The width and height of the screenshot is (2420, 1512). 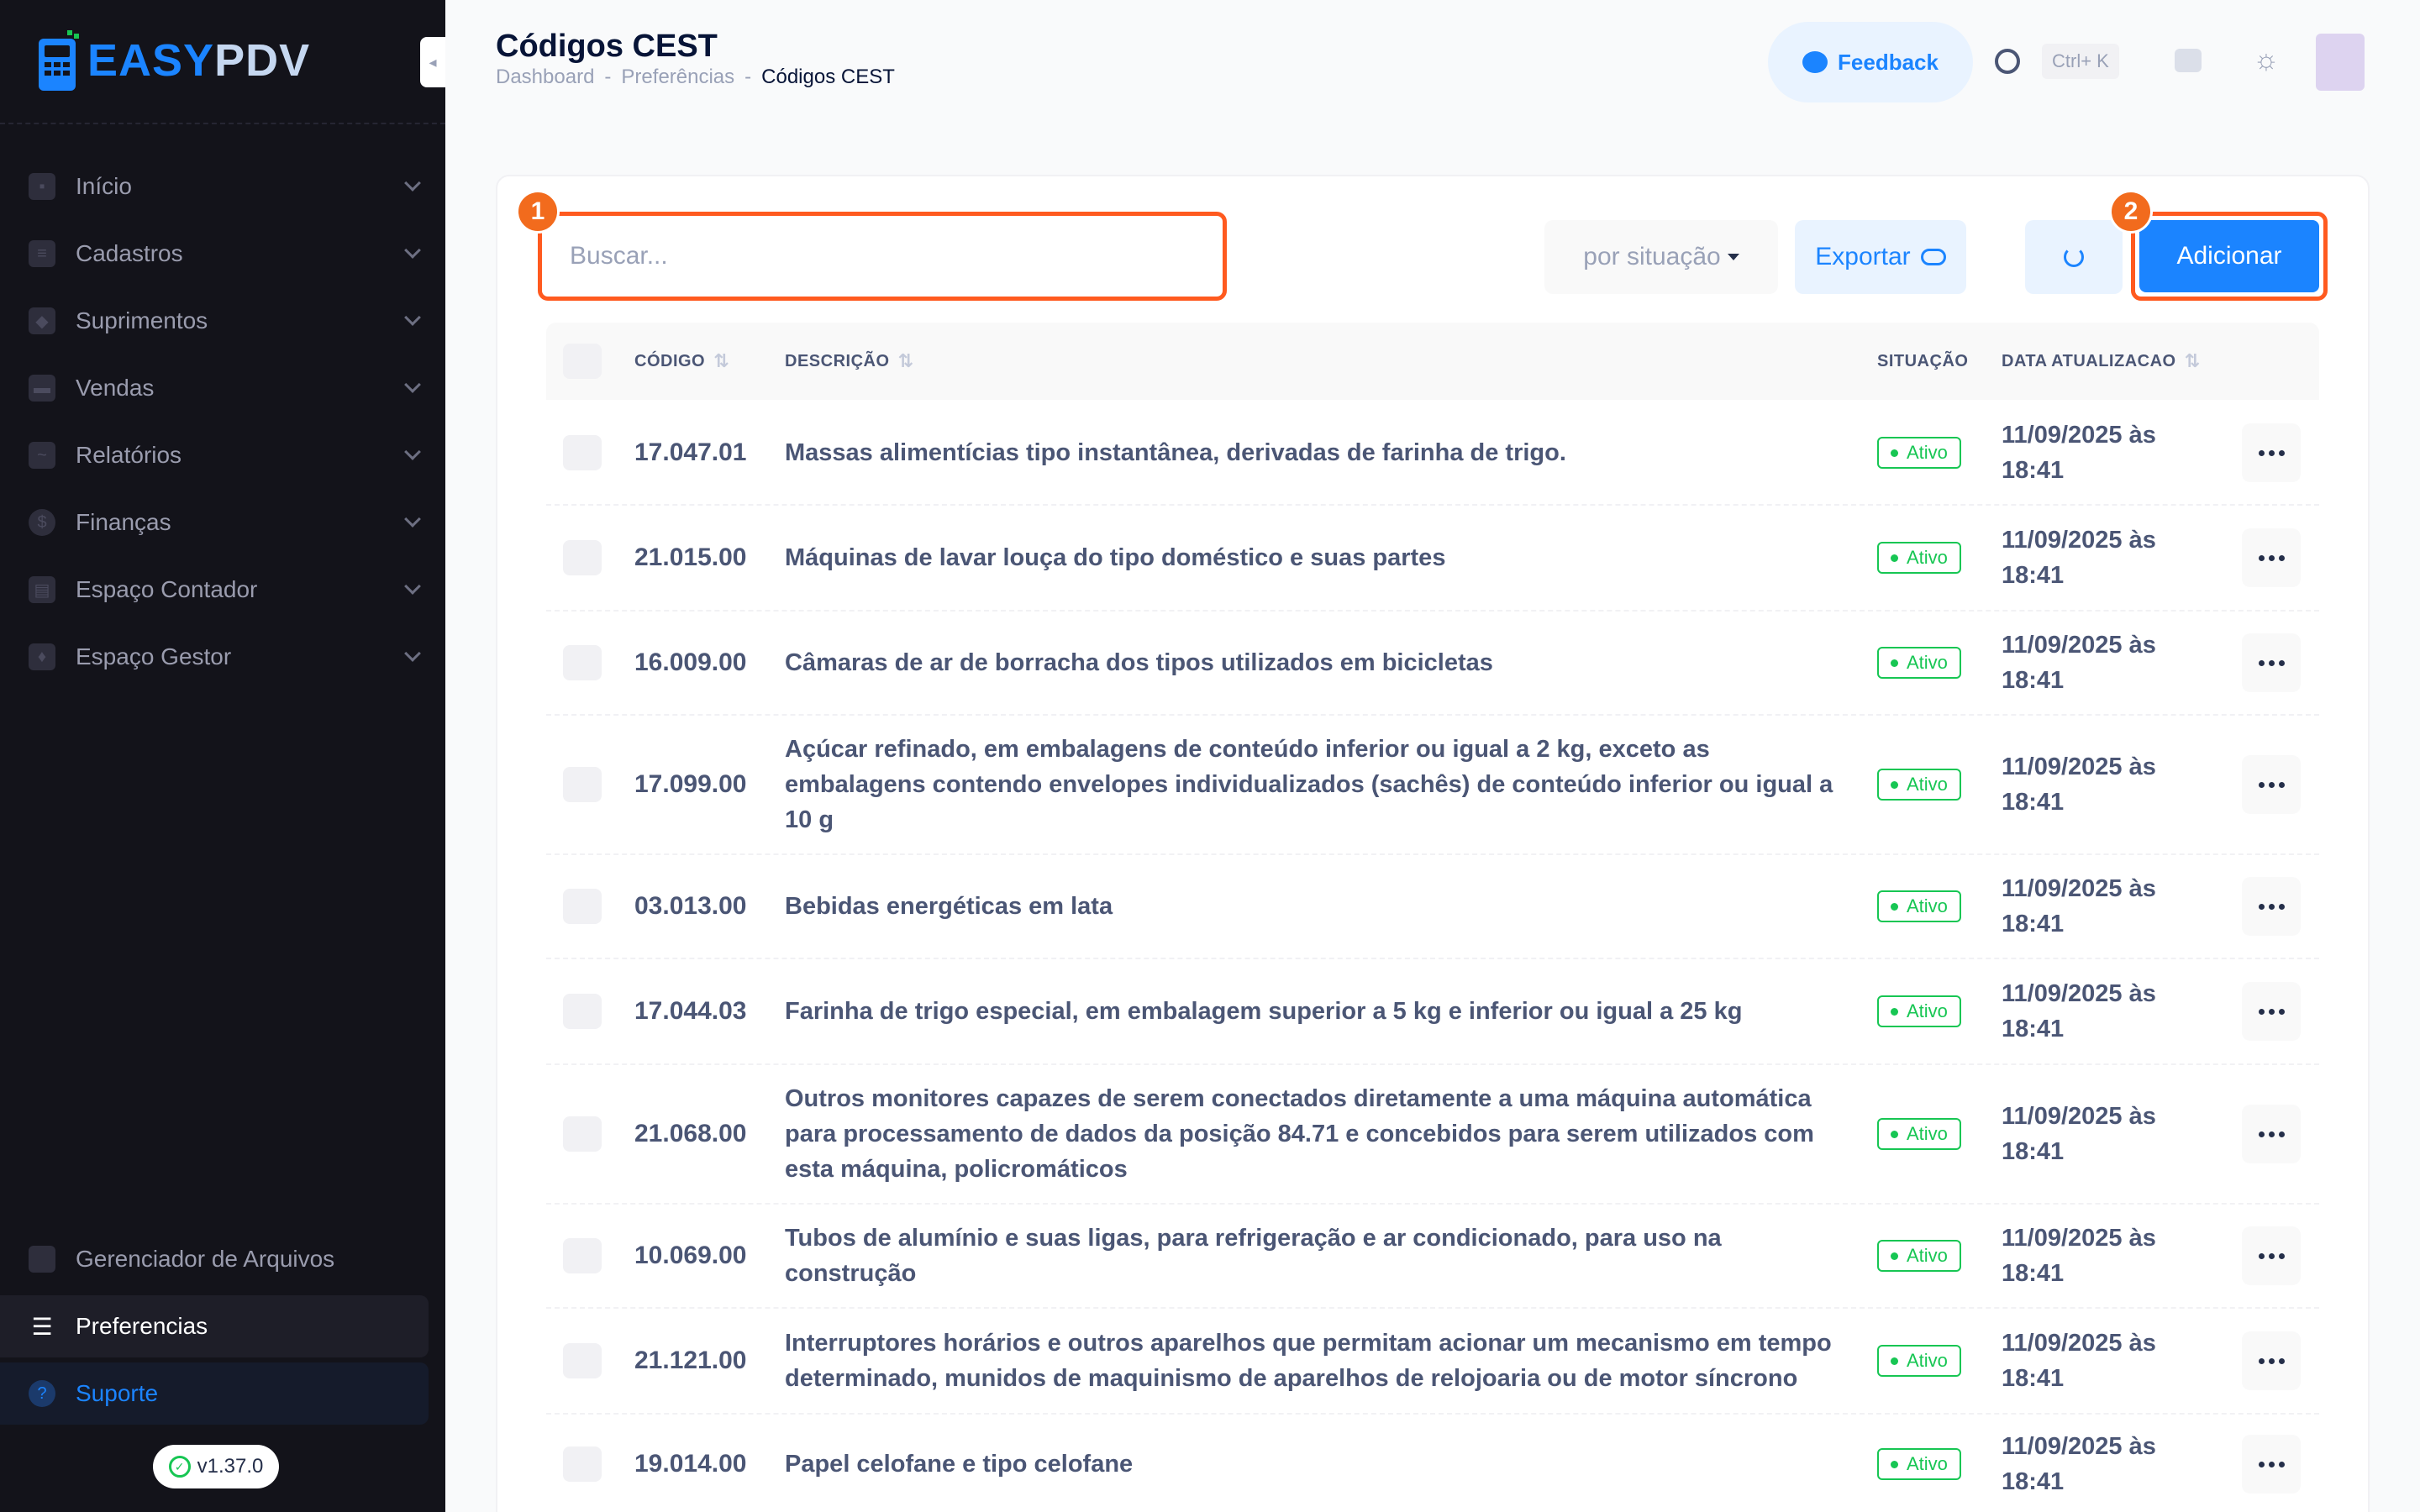 I want to click on add-button: Adicionar, so click(x=2229, y=256).